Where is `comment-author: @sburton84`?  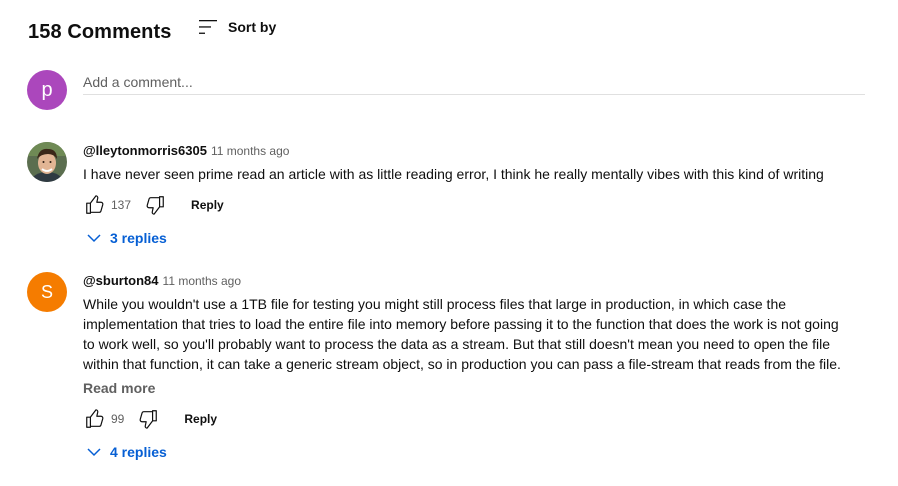 comment-author: @sburton84 is located at coordinates (121, 280).